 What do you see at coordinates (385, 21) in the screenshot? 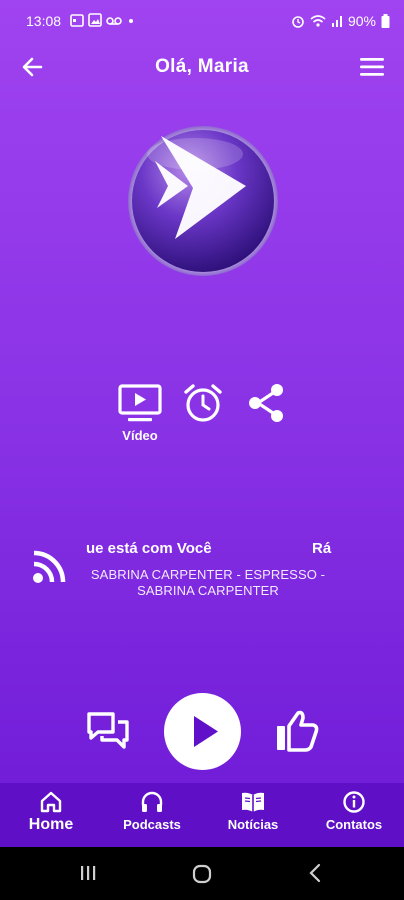
I see `battery-icon` at bounding box center [385, 21].